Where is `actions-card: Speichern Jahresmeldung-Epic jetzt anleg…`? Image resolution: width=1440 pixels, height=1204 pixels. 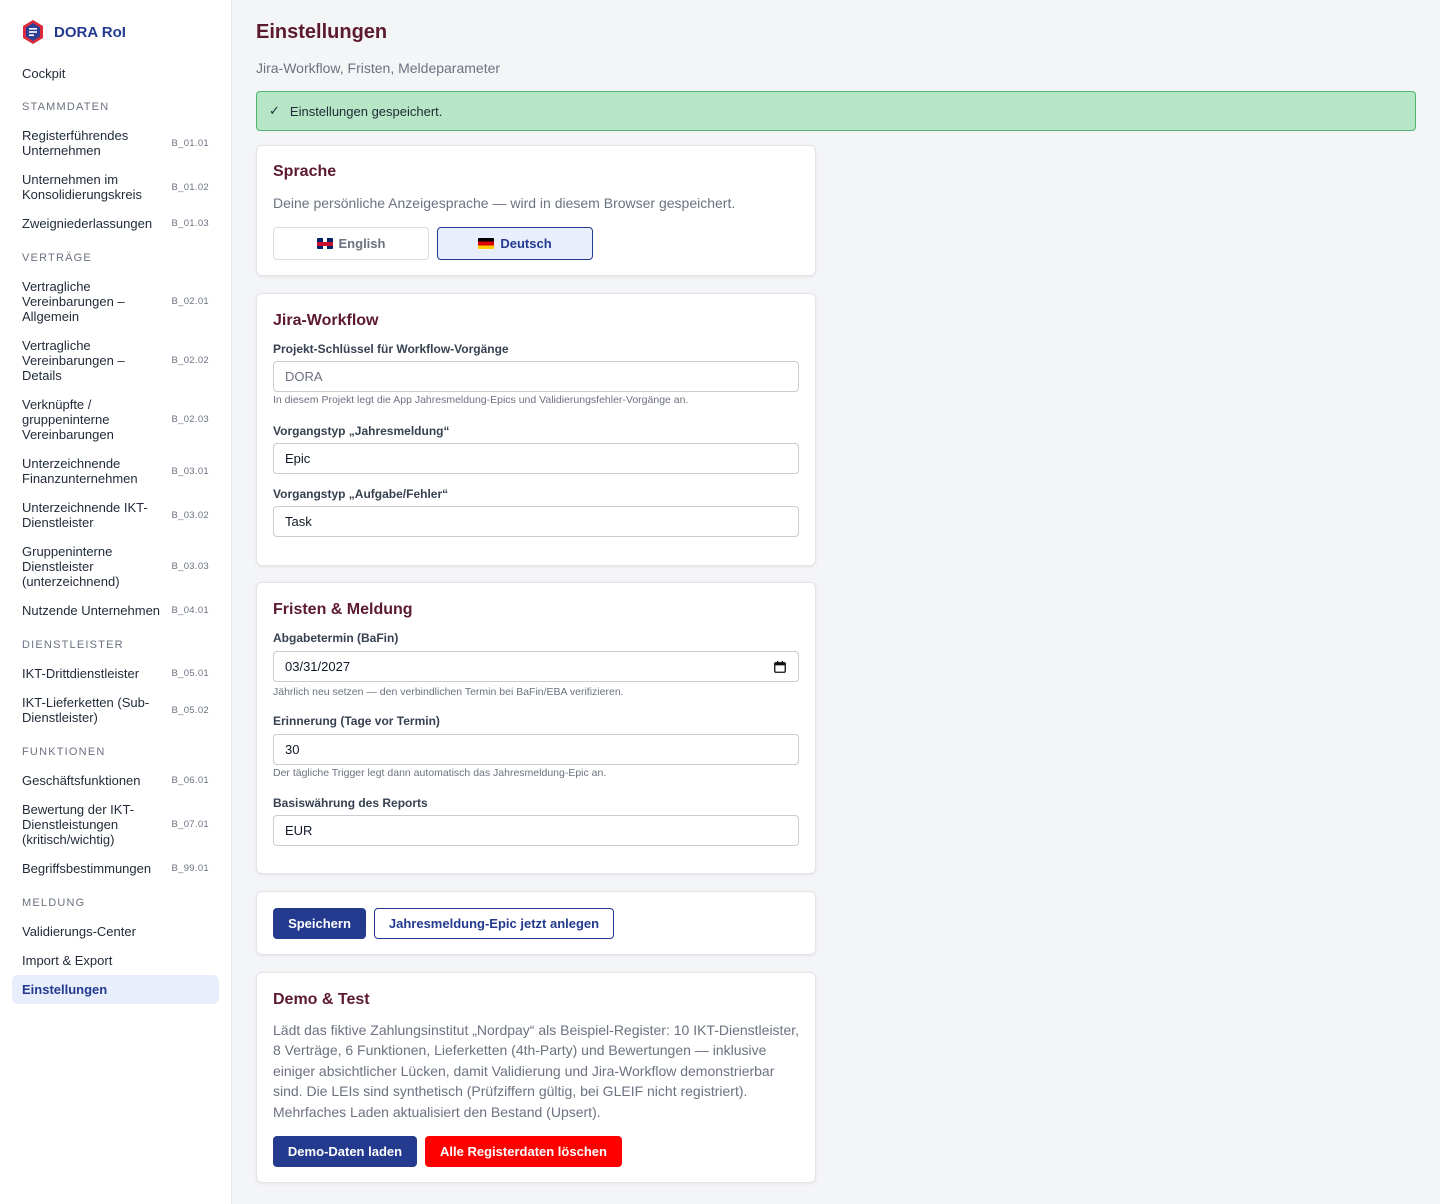 actions-card: Speichern Jahresmeldung-Epic jetzt anleg… is located at coordinates (536, 923).